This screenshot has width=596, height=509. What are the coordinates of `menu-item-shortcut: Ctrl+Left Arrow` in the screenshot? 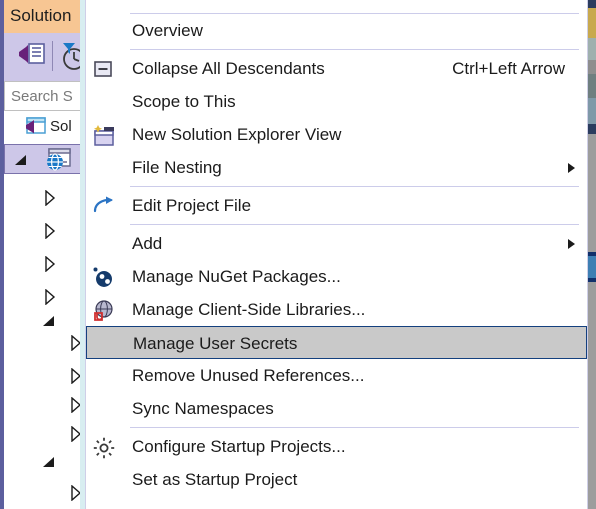 It's located at (508, 68).